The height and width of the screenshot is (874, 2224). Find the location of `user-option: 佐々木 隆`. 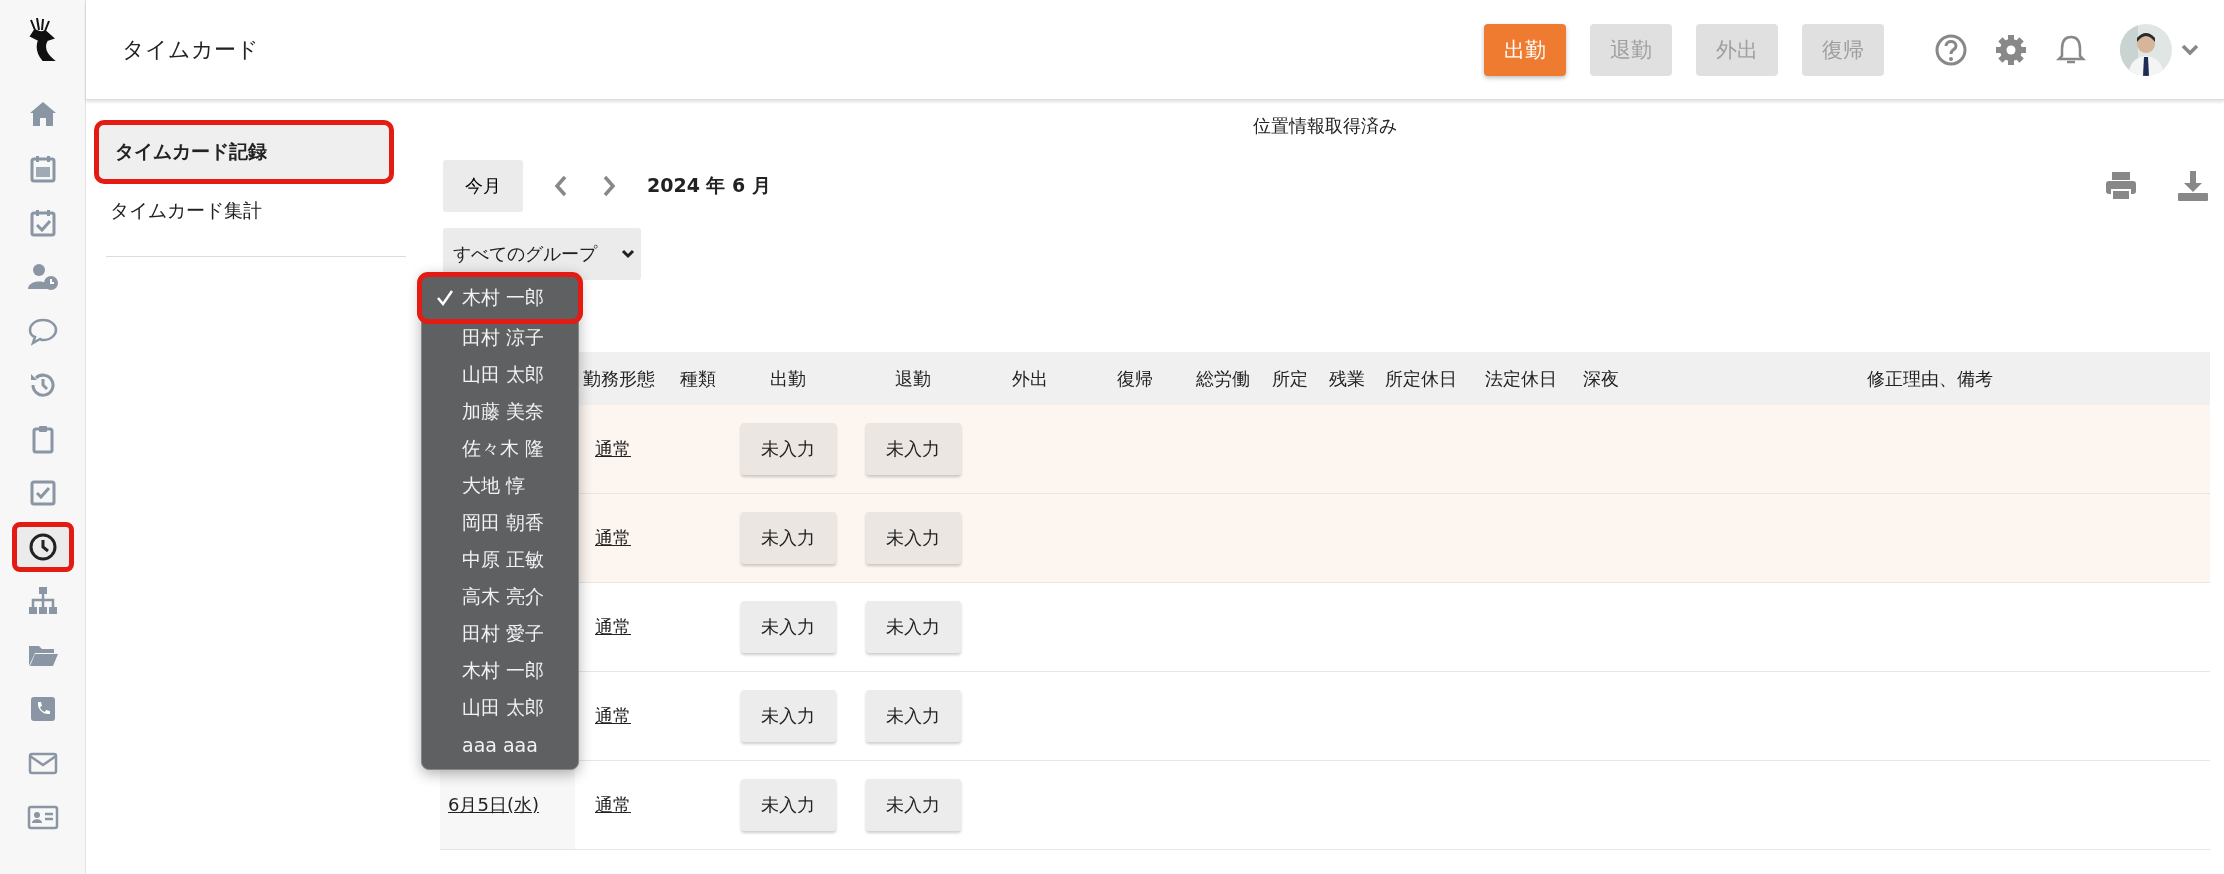

user-option: 佐々木 隆 is located at coordinates (500, 448).